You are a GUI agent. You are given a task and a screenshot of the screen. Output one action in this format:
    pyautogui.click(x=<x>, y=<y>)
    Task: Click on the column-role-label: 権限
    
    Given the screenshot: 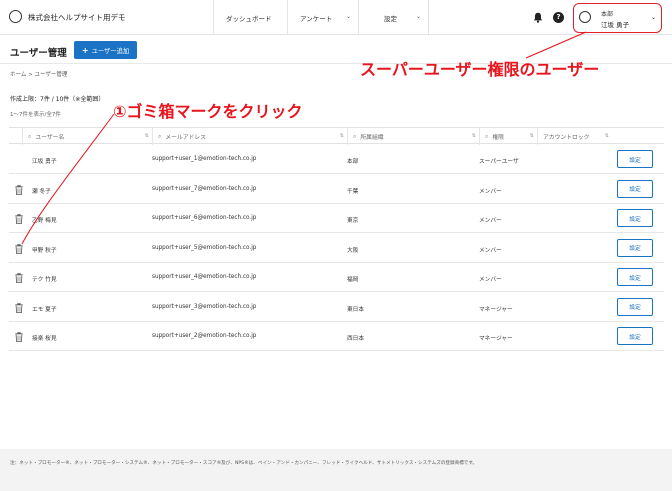 What is the action you would take?
    pyautogui.click(x=498, y=138)
    